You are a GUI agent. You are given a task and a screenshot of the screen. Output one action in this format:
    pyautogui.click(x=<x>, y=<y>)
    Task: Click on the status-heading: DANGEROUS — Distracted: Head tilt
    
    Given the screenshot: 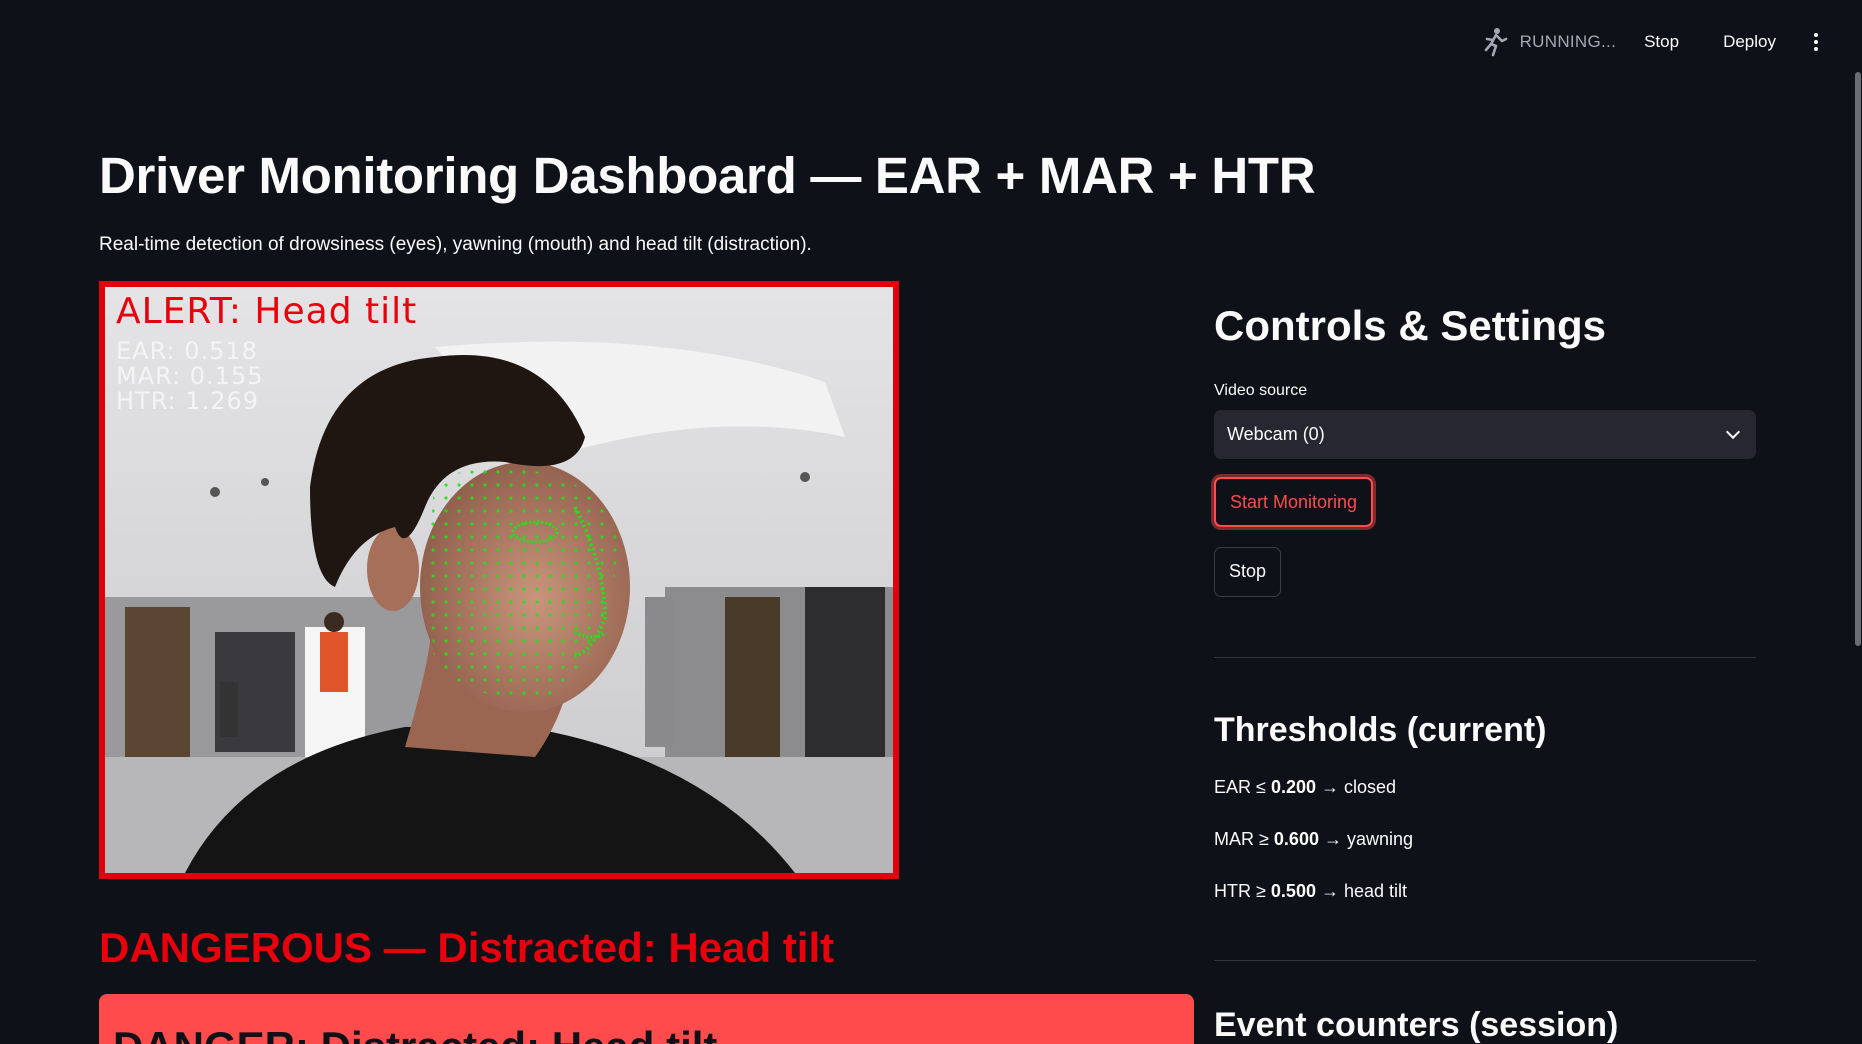 What is the action you would take?
    pyautogui.click(x=467, y=947)
    